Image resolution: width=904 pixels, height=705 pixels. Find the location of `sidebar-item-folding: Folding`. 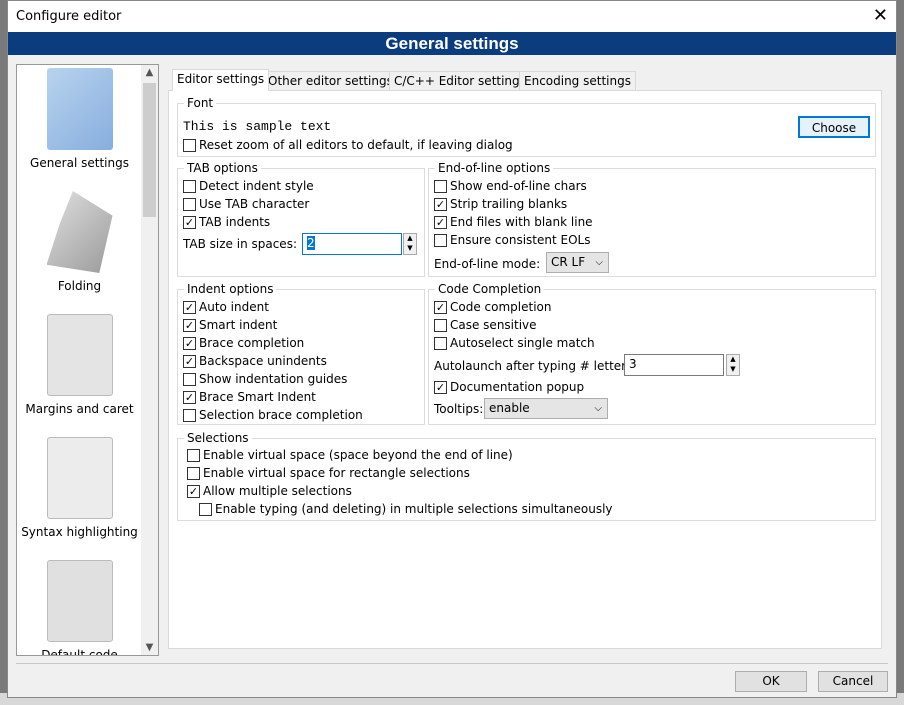

sidebar-item-folding: Folding is located at coordinates (79, 242).